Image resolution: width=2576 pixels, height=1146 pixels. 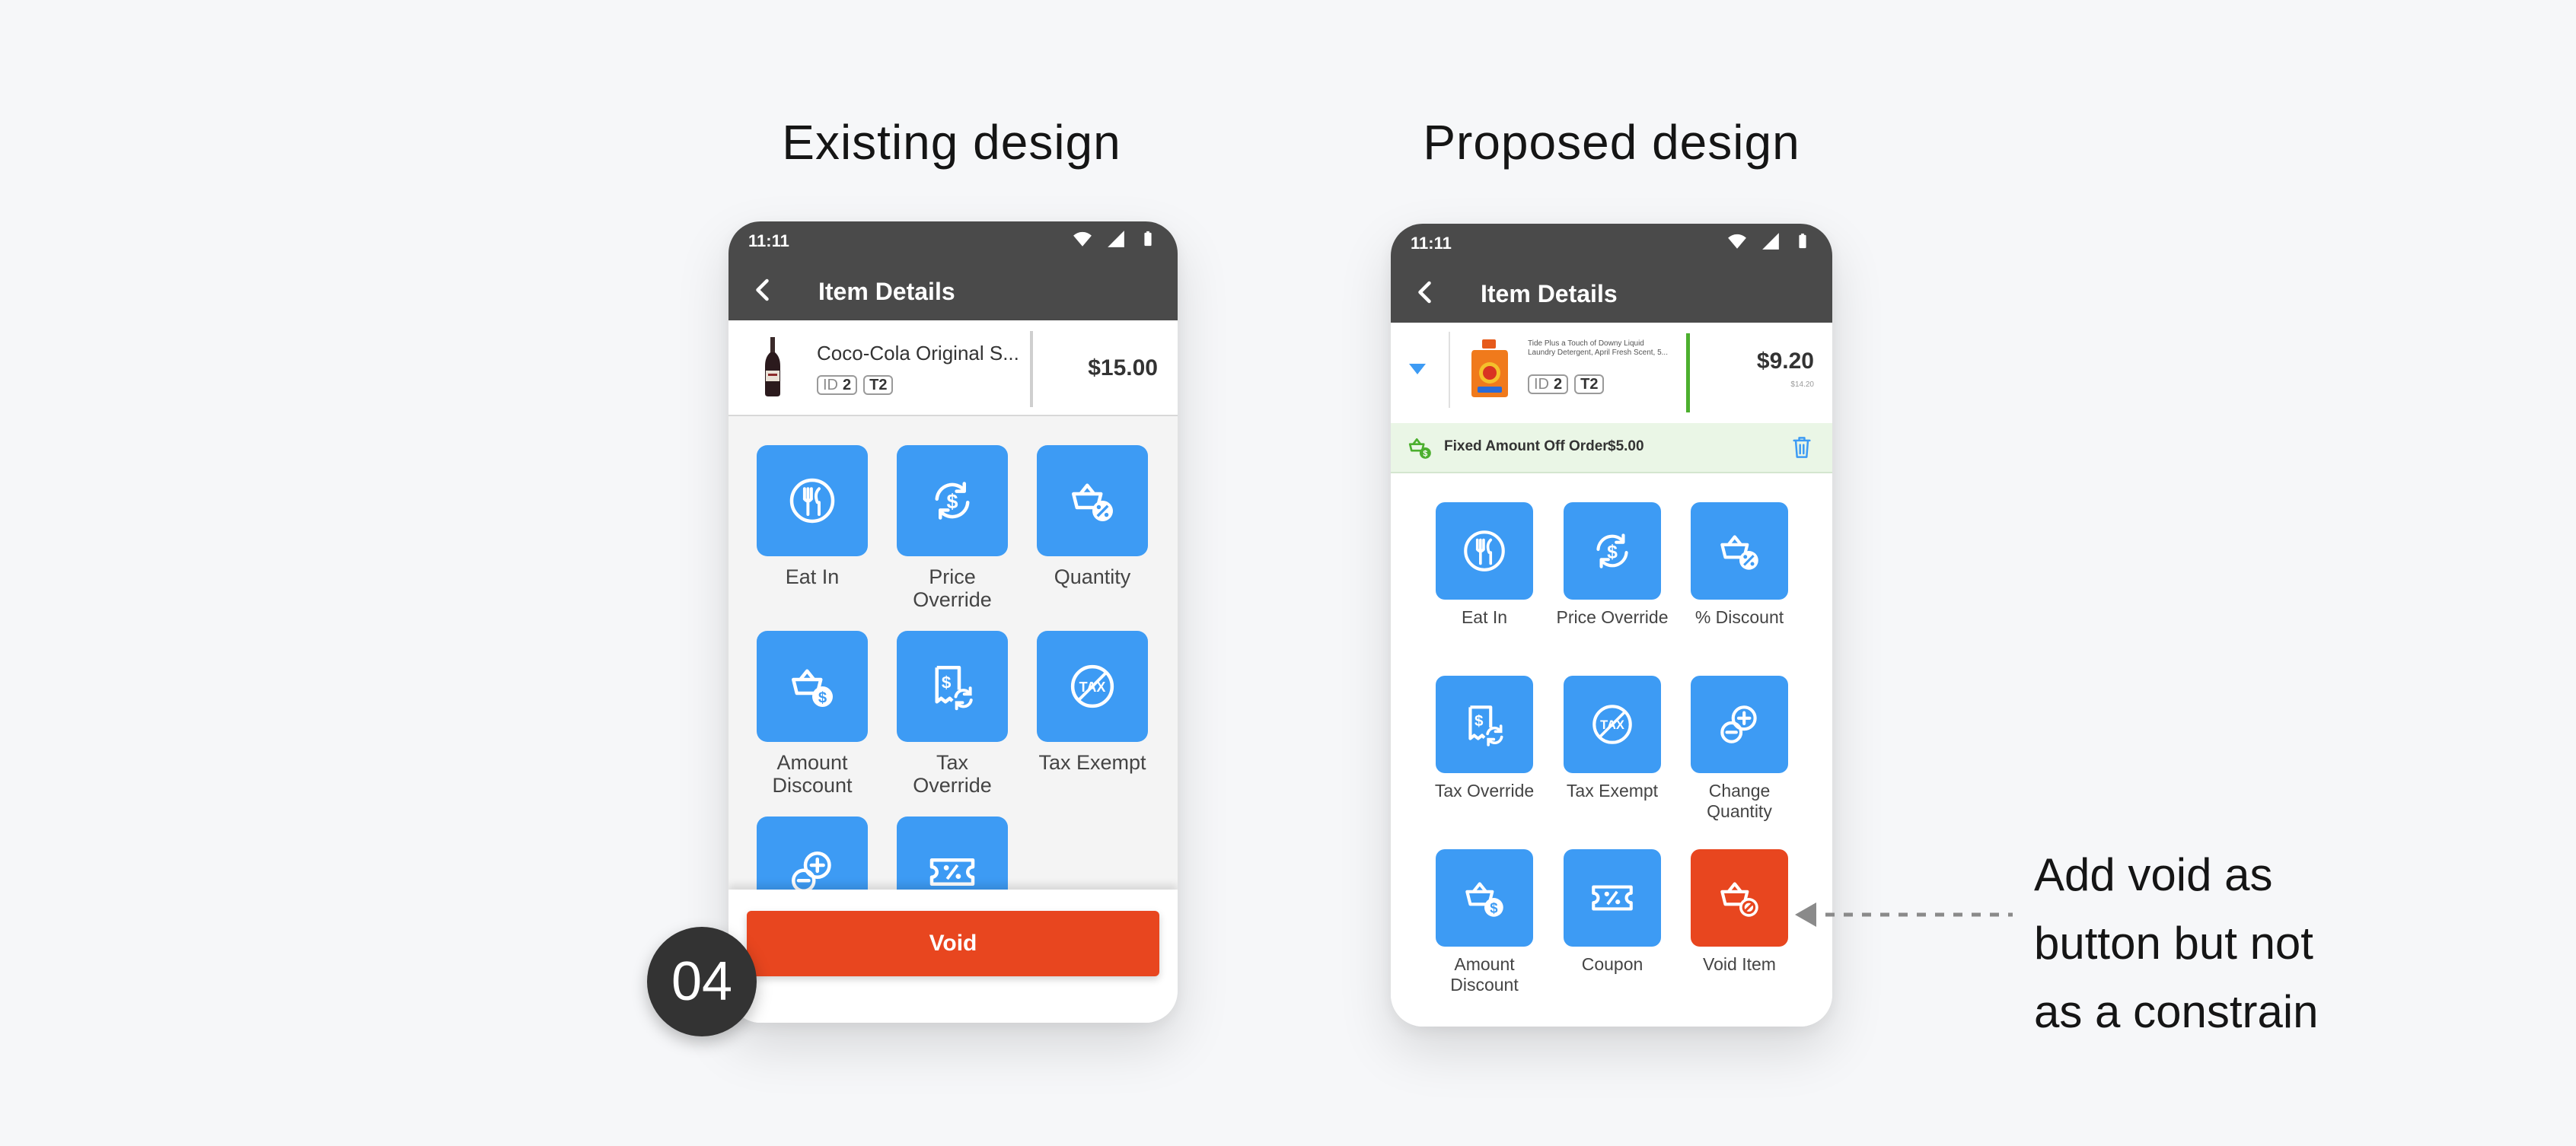 I want to click on void-button: Void, so click(x=953, y=943).